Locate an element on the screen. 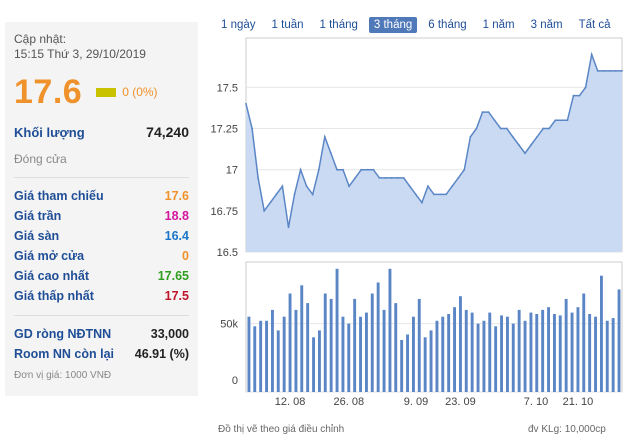  date-tick-label: 21. 10 is located at coordinates (578, 402).